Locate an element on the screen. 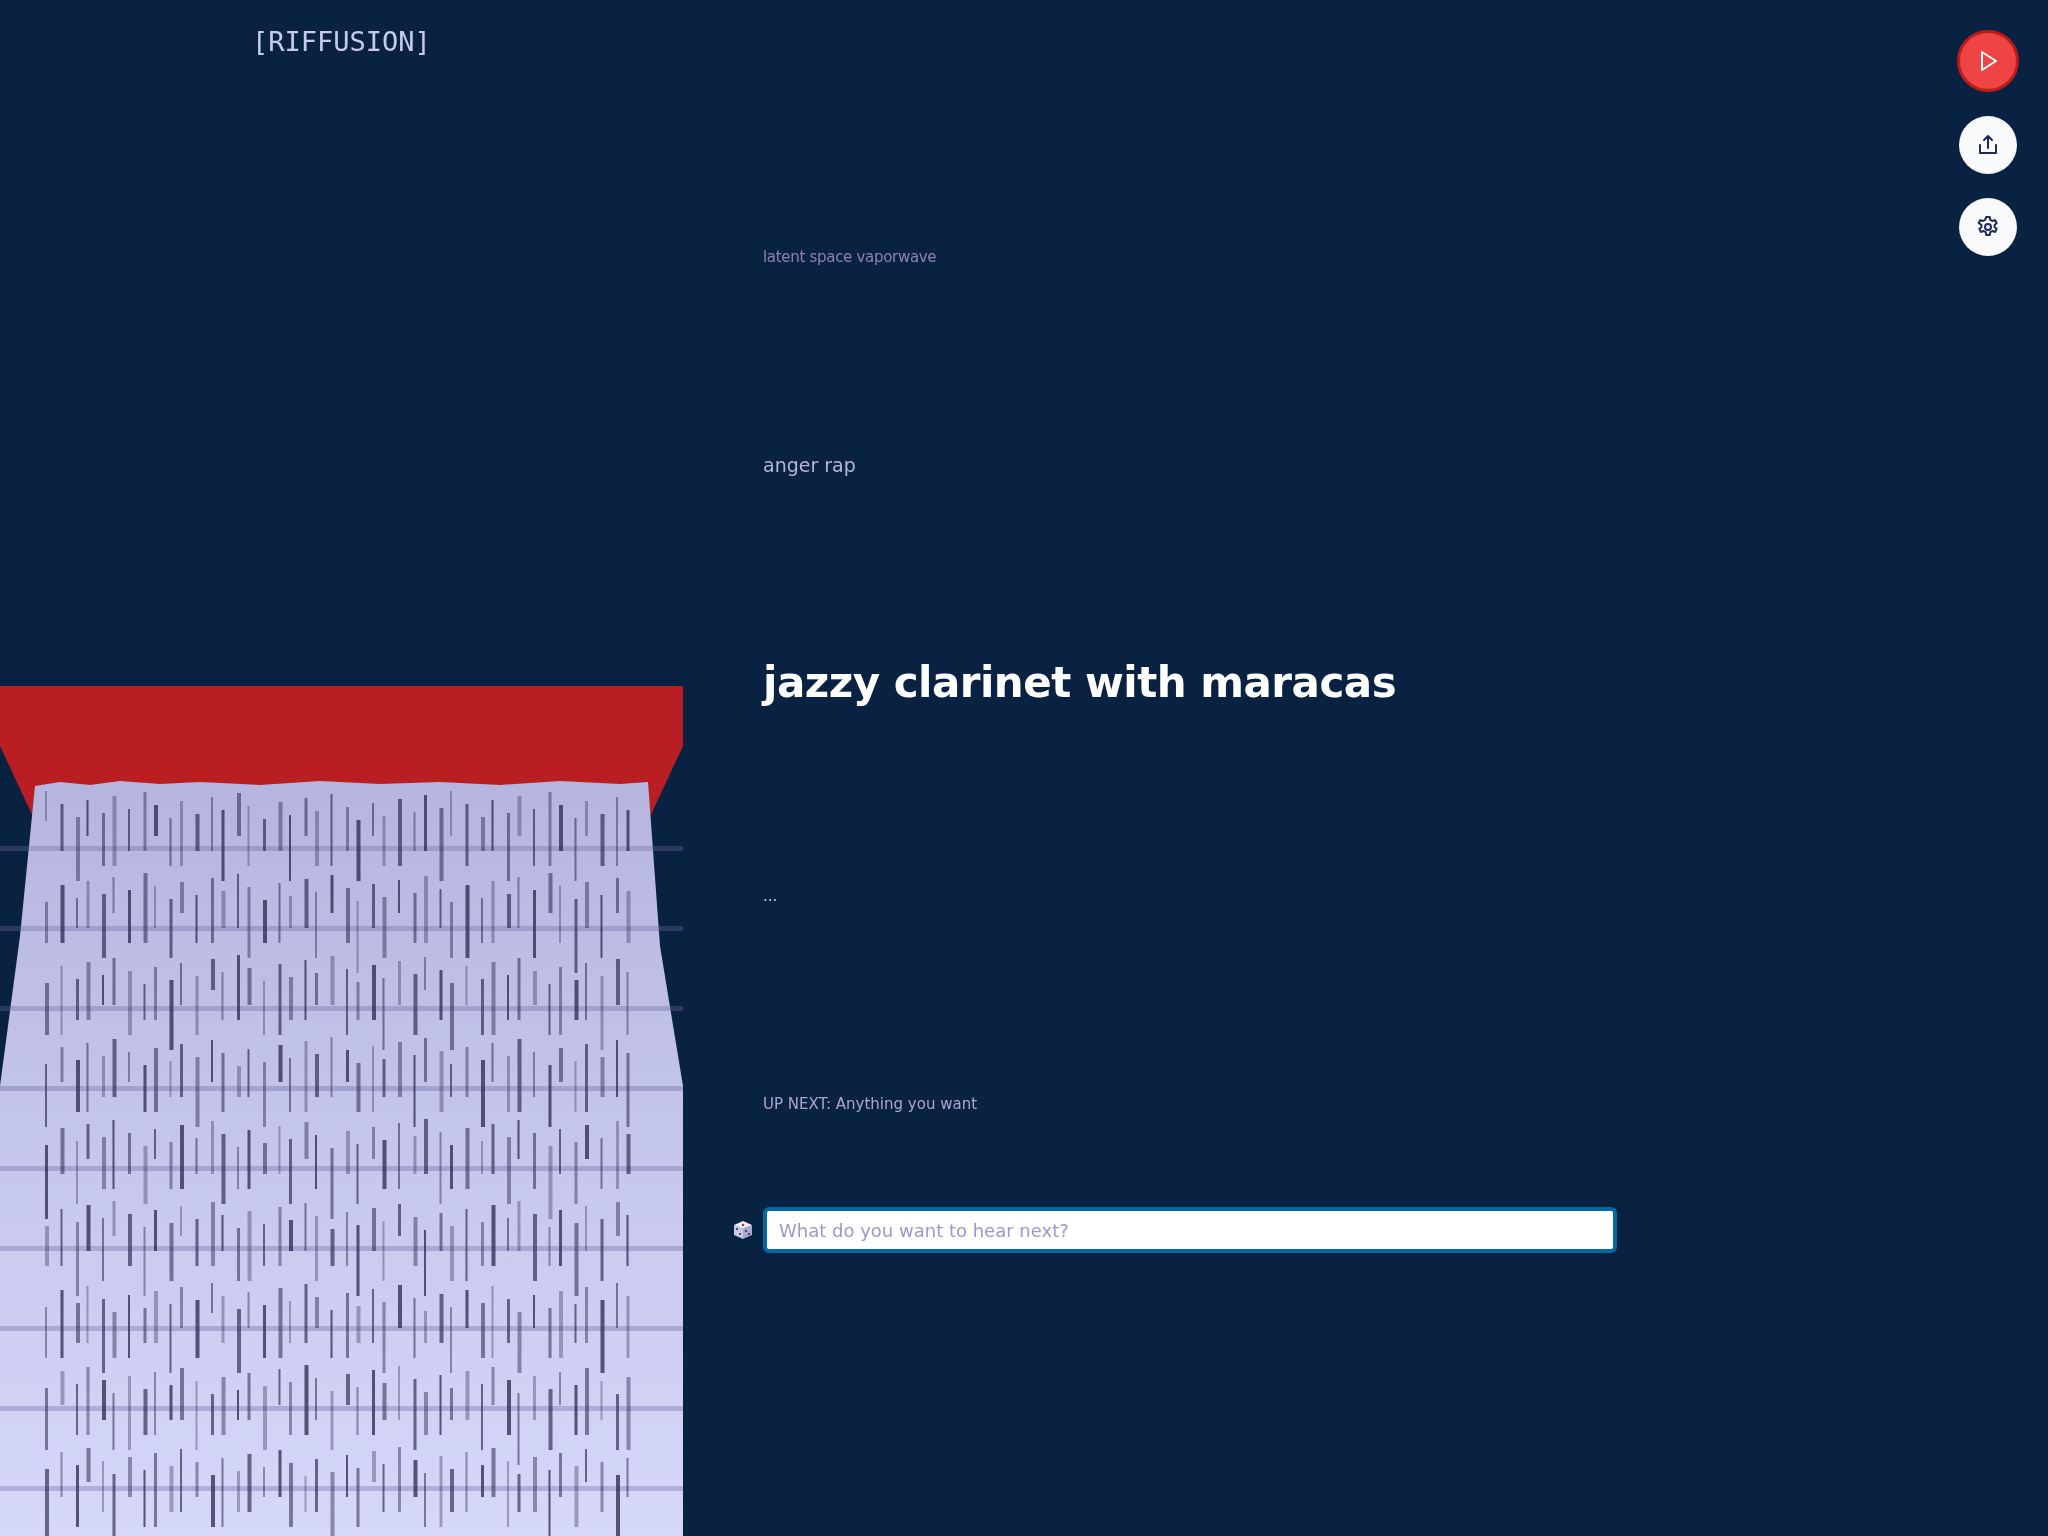 The image size is (2048, 1536). prompt-input: What do you want to hear next? is located at coordinates (1190, 1230).